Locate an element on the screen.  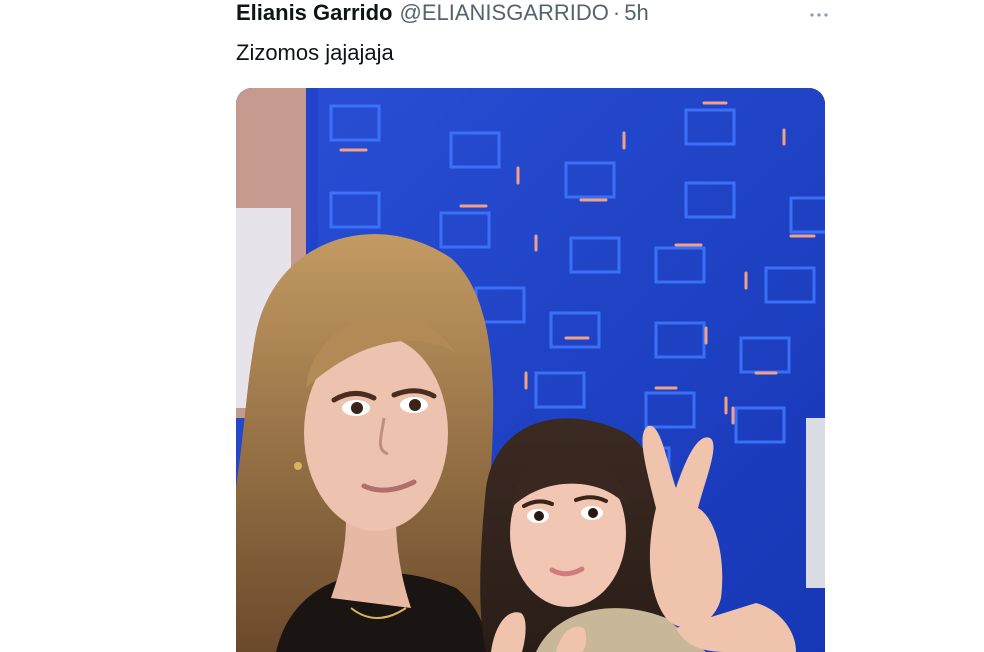
author-handle: @ELIANISGARRIDO is located at coordinates (504, 13).